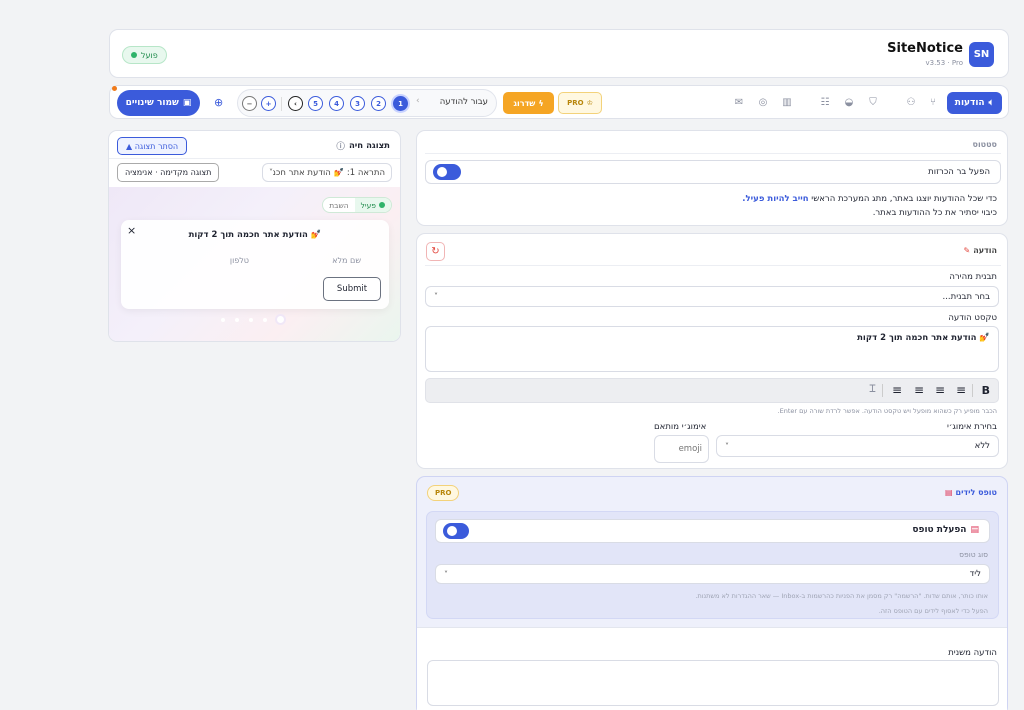 This screenshot has height=710, width=1024. I want to click on preview-pagination, so click(252, 319).